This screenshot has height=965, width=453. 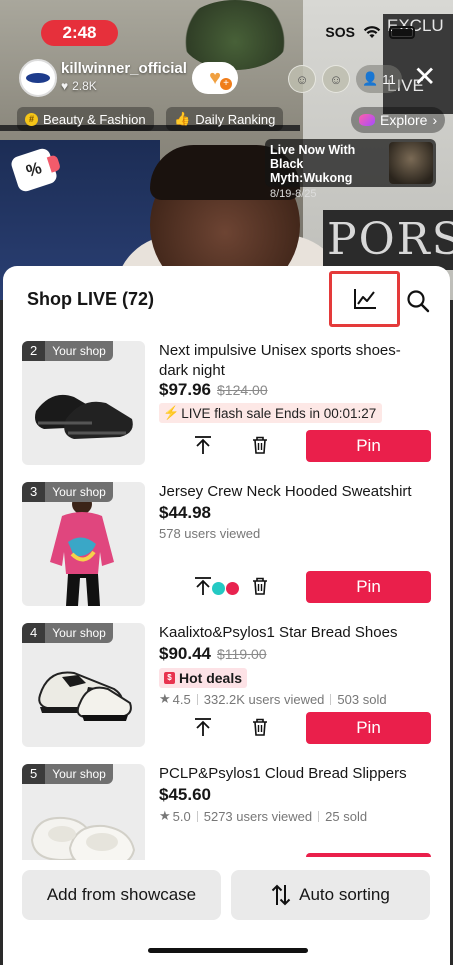 What do you see at coordinates (372, 32) in the screenshot?
I see `wifi-icon` at bounding box center [372, 32].